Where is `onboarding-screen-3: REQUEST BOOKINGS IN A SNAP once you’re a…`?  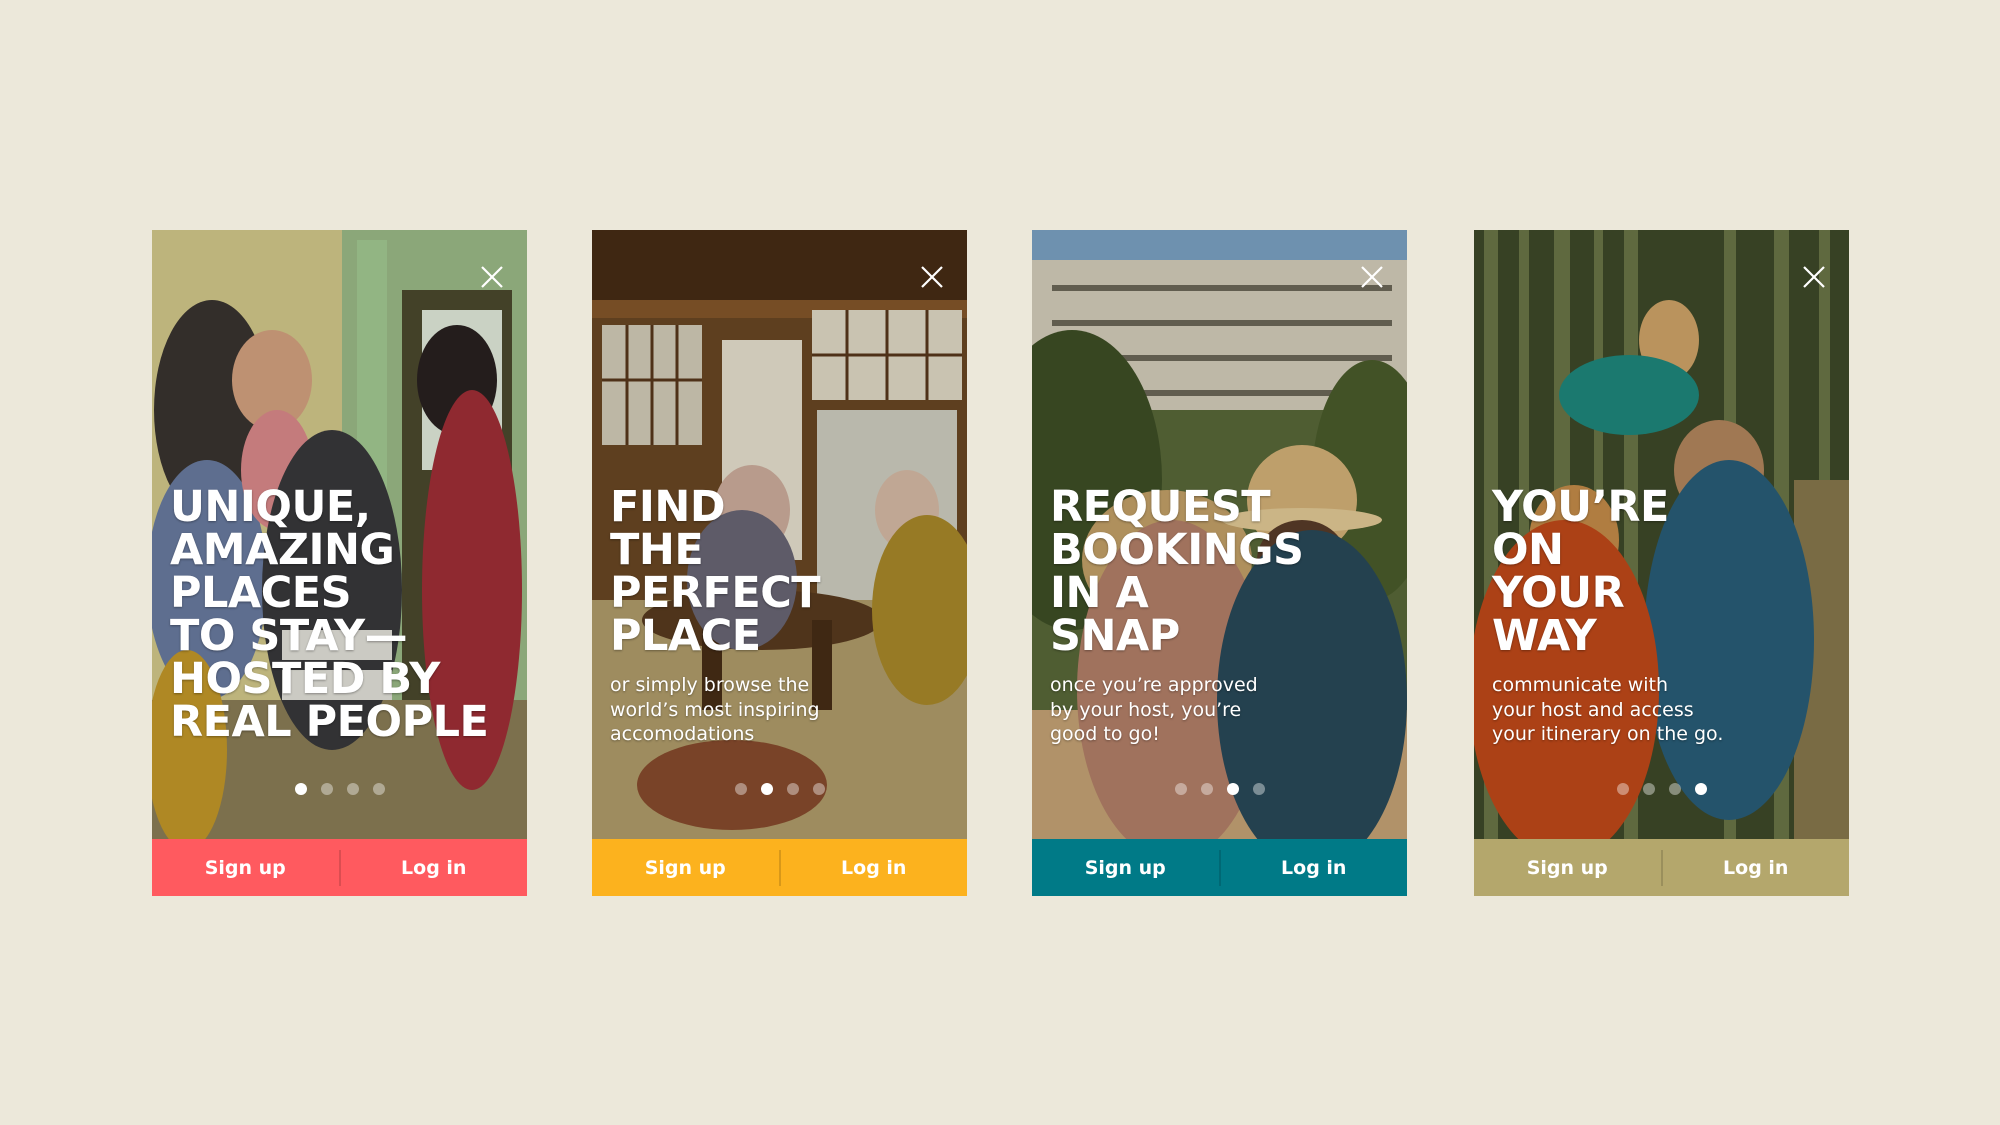
onboarding-screen-3: REQUEST BOOKINGS IN A SNAP once you’re a… is located at coordinates (1219, 563).